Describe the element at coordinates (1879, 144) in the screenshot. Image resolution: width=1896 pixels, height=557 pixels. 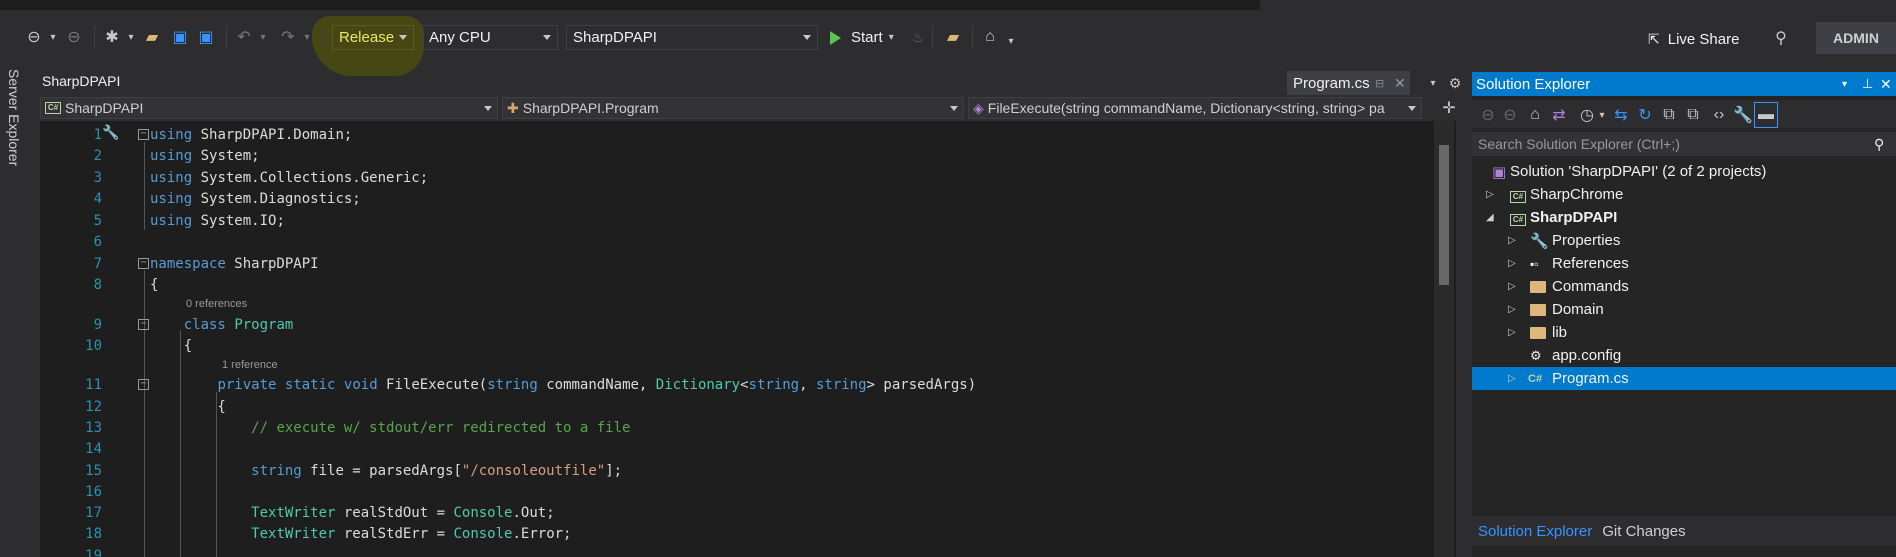
I see `search-icon: ⚲` at that location.